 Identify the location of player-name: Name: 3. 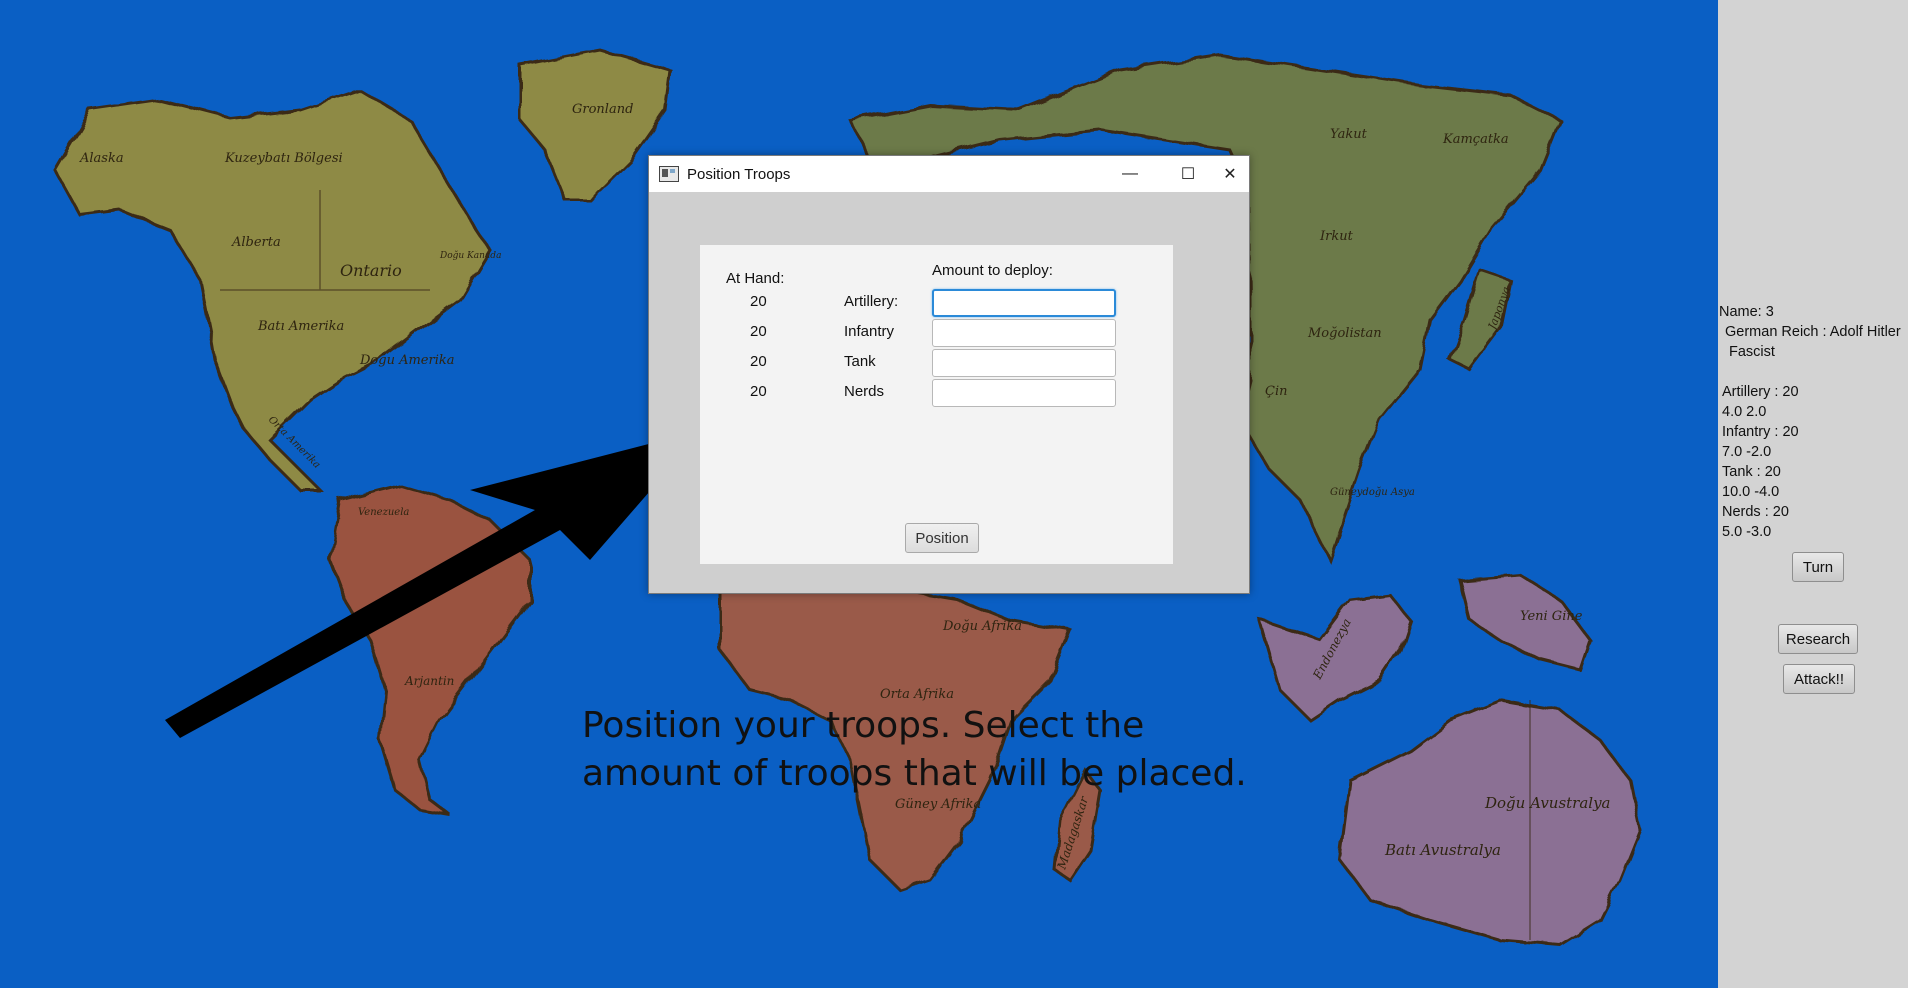
(1746, 312).